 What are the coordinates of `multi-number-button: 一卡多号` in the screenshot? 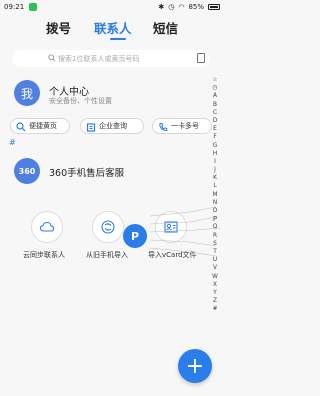 It's located at (182, 126).